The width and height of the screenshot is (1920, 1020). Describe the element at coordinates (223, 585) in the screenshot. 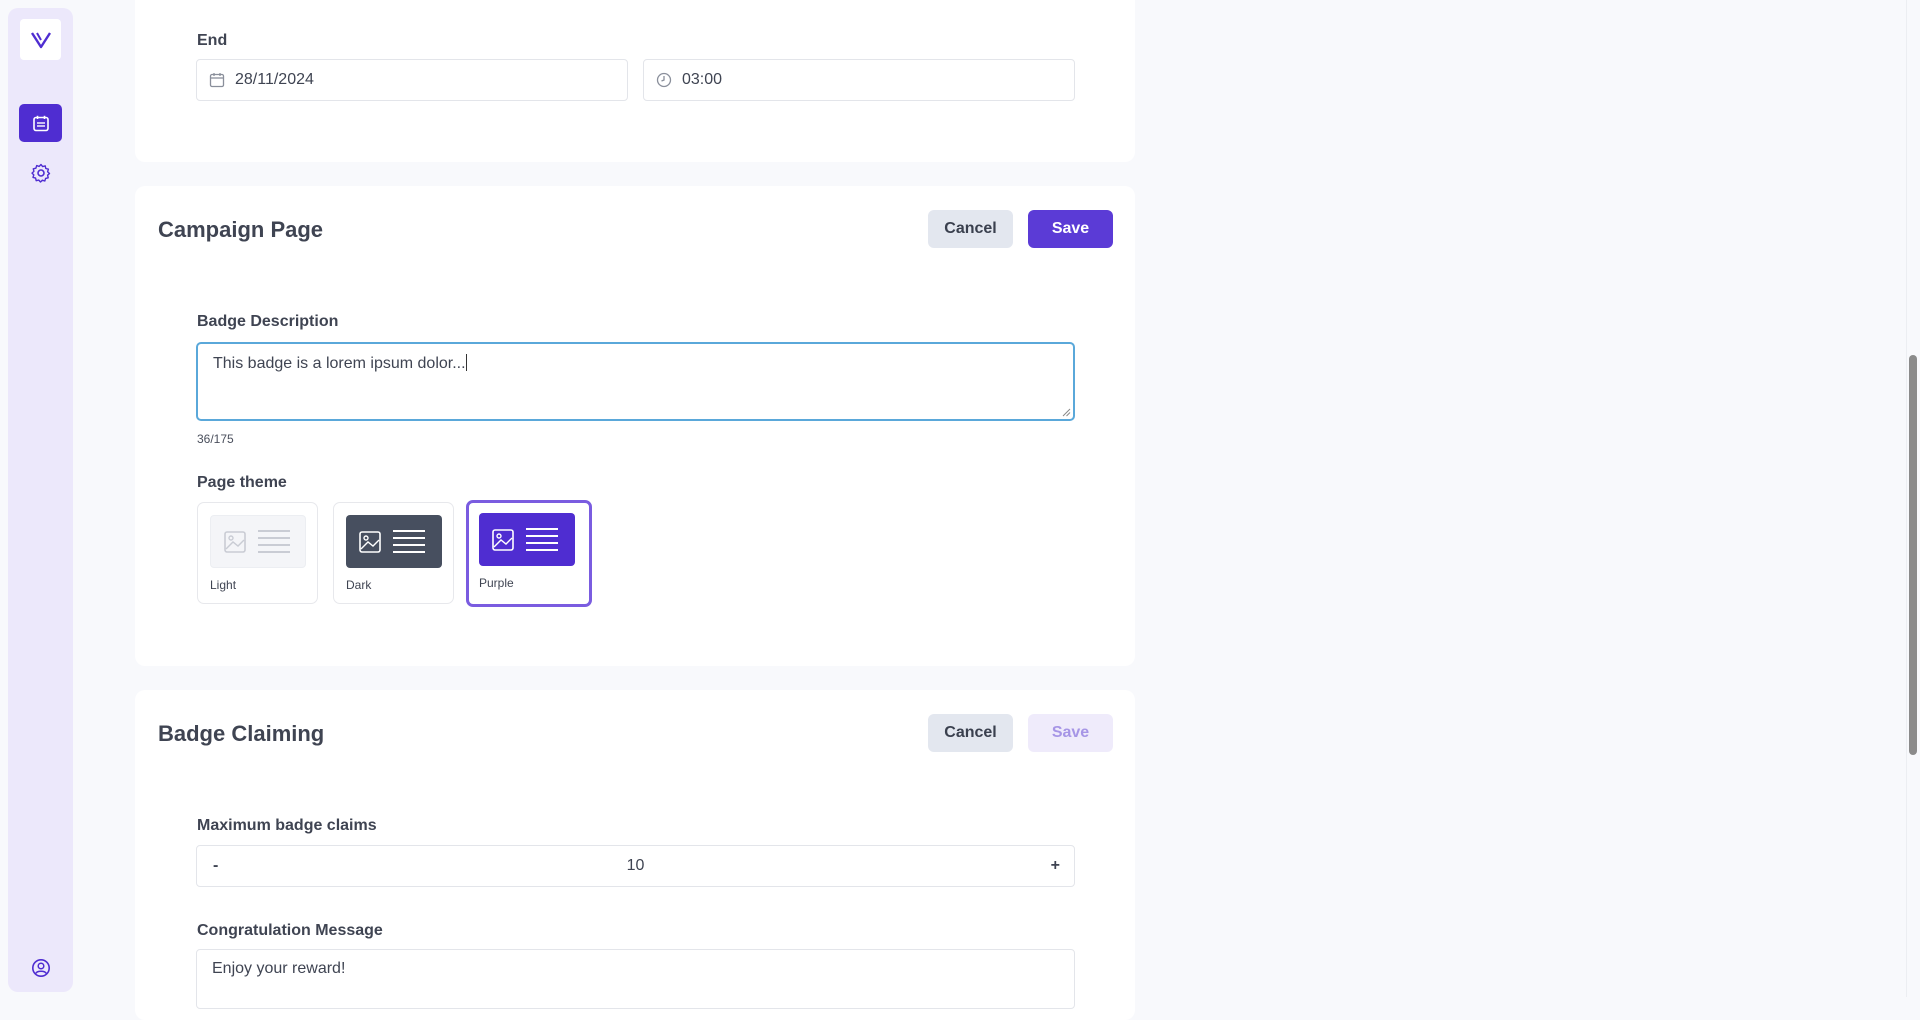

I see `theme-label-light: Light` at that location.